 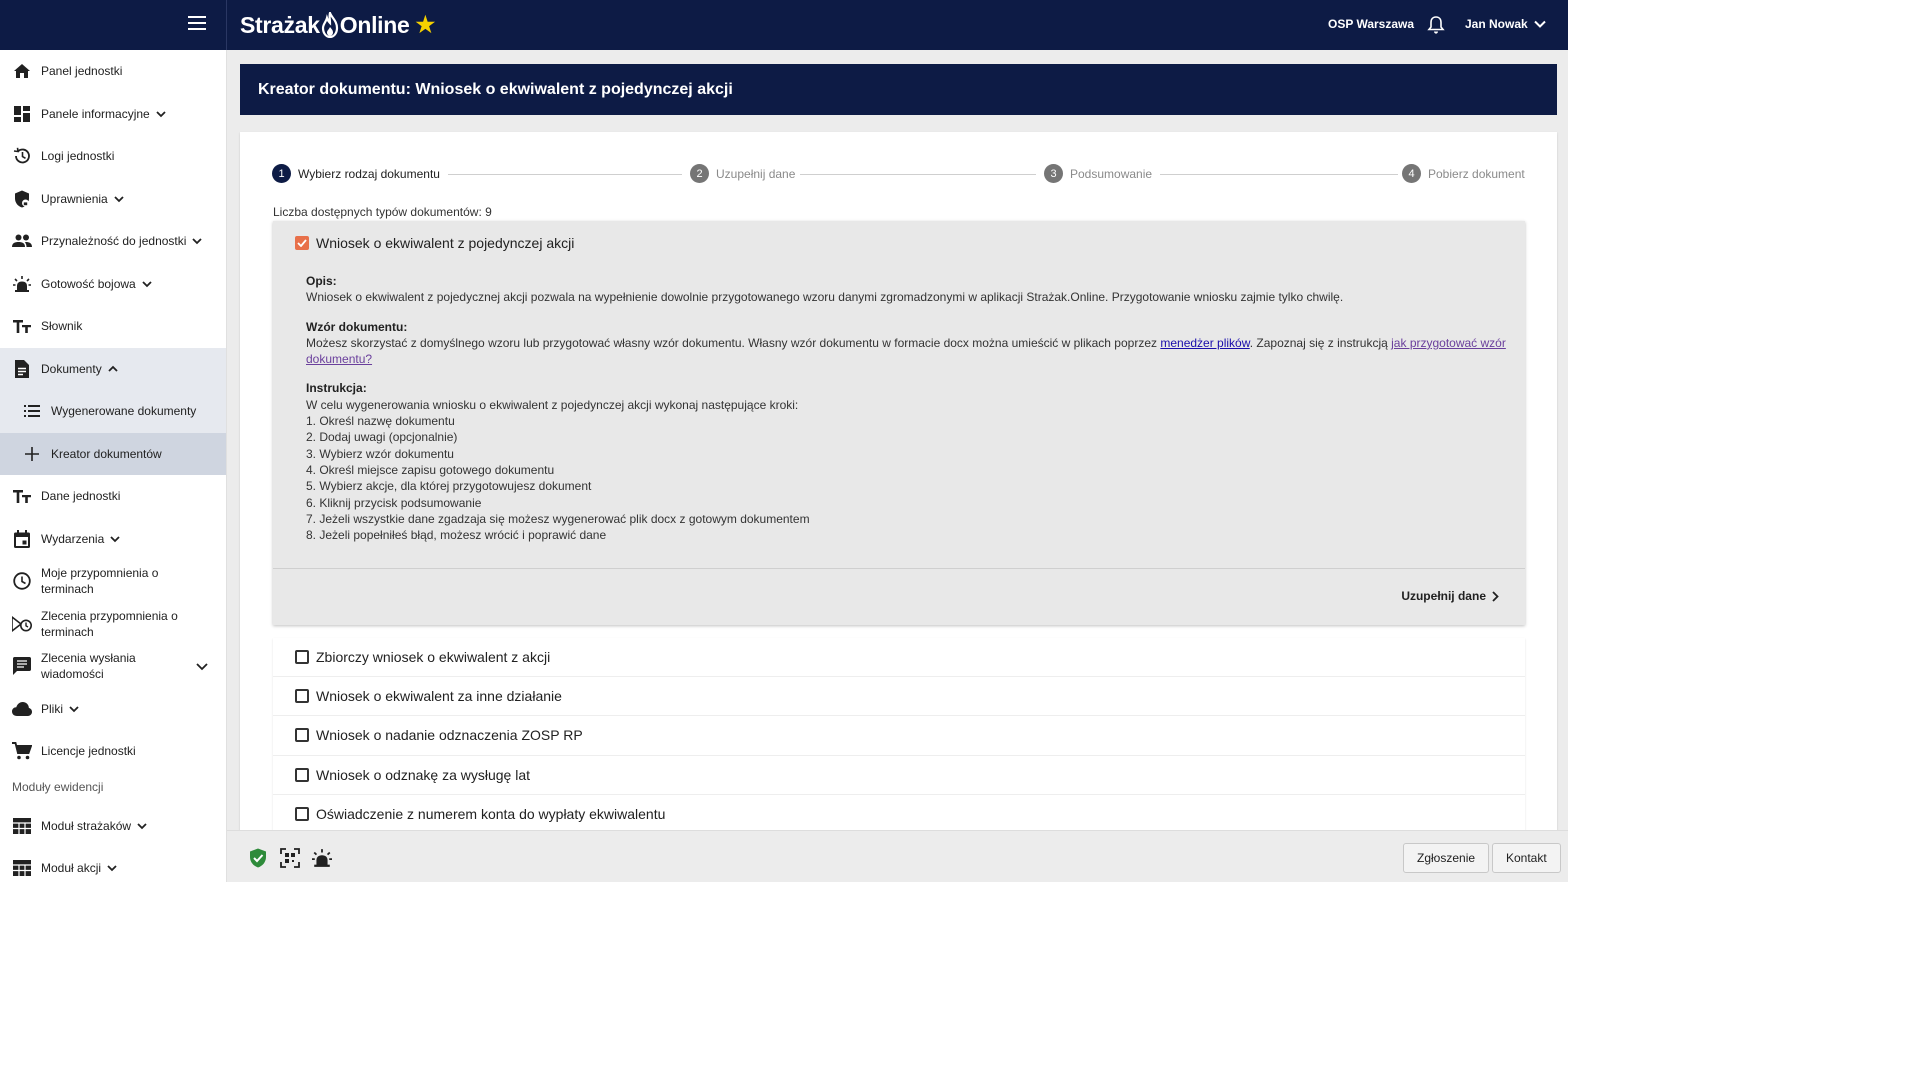 I want to click on sidebar-item-moje-przypomnienia: Moje przypomnienia o terminach, so click(x=113, y=581).